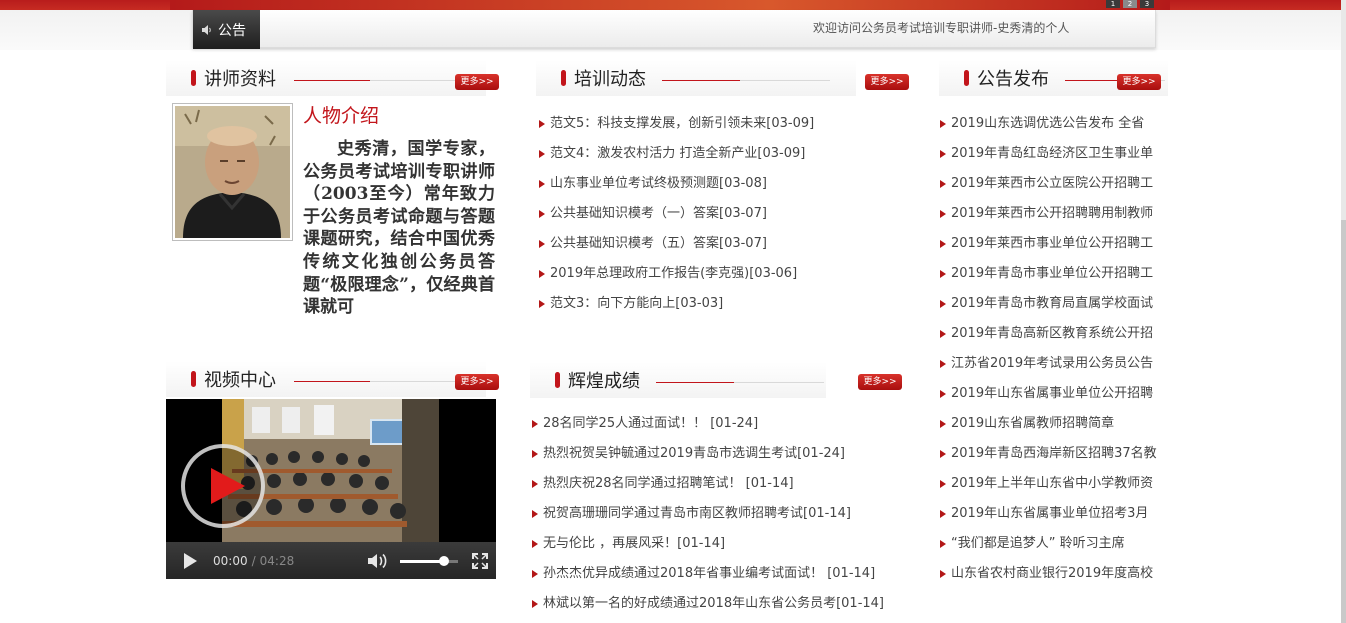 The width and height of the screenshot is (1346, 623). I want to click on notice-tag: 公告, so click(226, 29).